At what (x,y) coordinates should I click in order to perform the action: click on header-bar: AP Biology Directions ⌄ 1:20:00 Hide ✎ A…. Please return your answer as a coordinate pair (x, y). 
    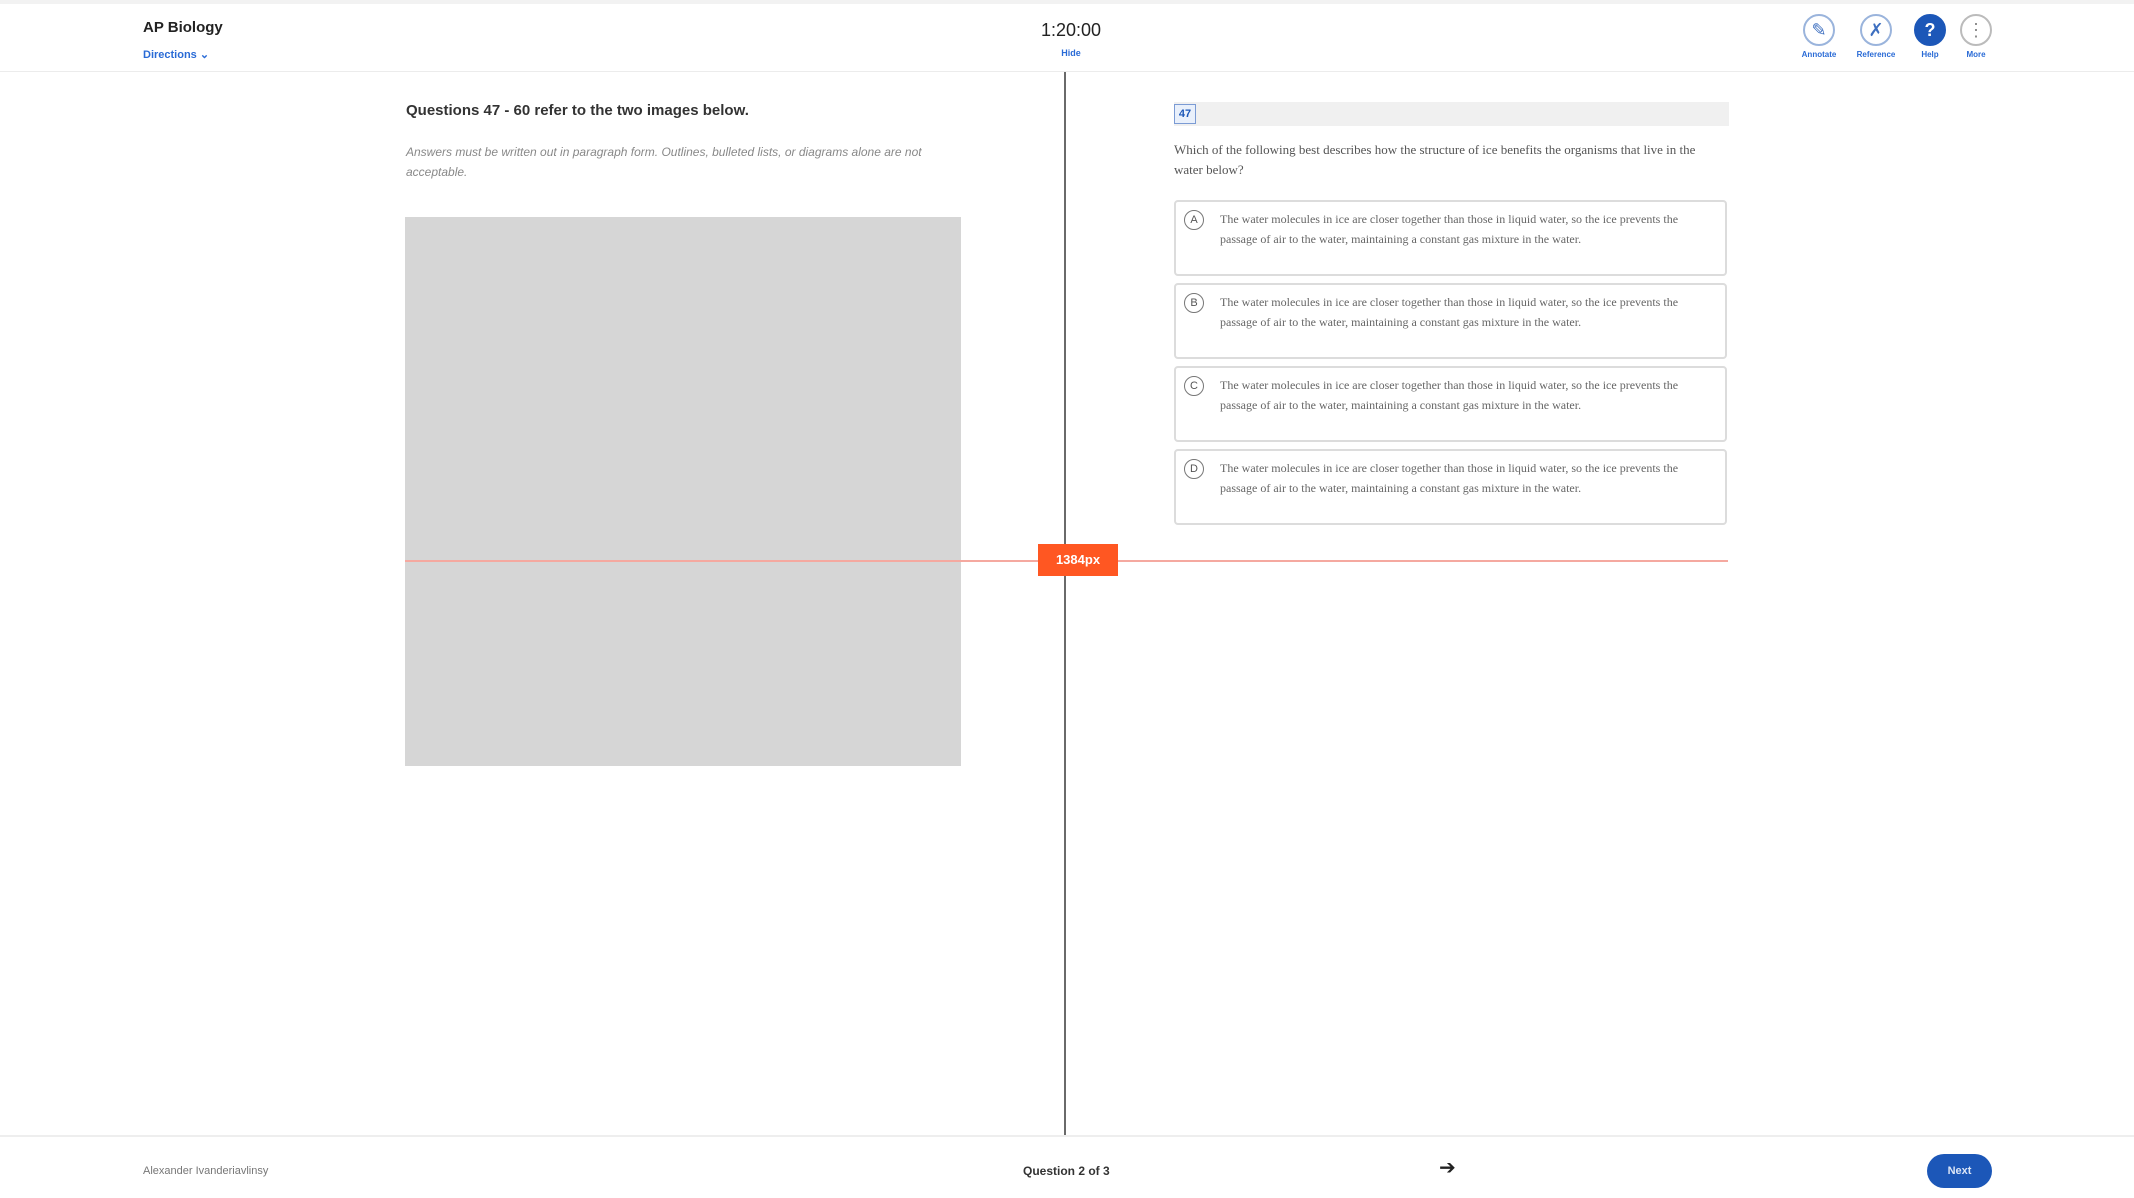
    Looking at the image, I should click on (1067, 36).